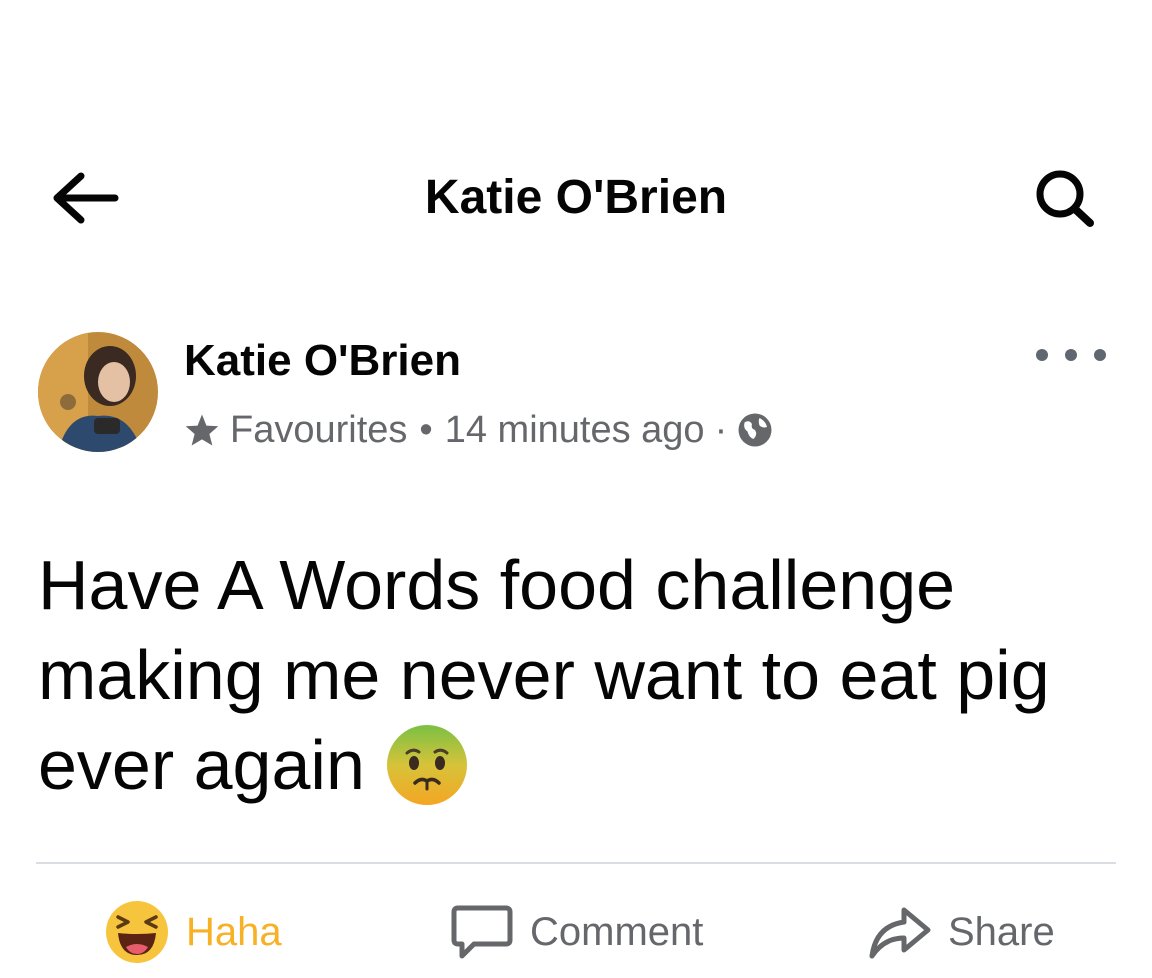  Describe the element at coordinates (137, 932) in the screenshot. I see `haha-emoji-icon` at that location.